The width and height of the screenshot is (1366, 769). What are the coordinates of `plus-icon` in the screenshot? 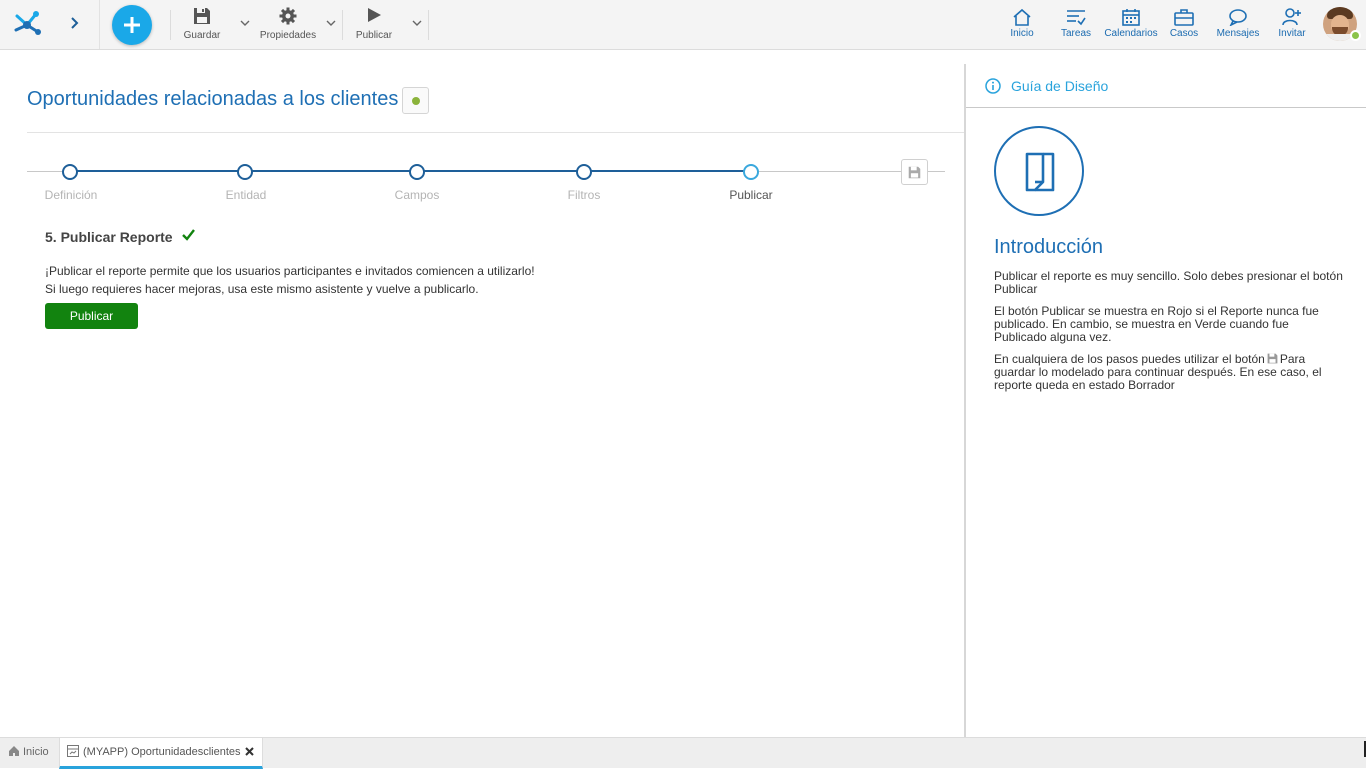 It's located at (132, 25).